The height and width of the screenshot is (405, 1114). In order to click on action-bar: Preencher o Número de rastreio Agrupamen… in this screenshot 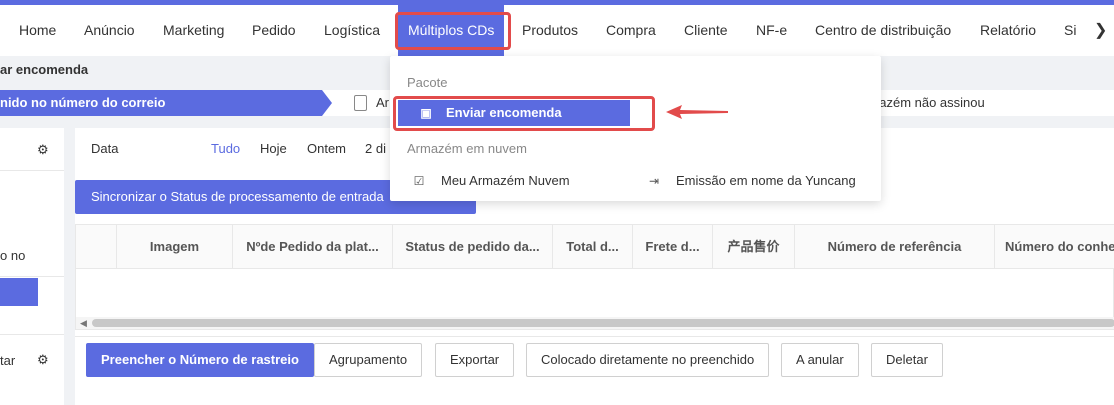, I will do `click(594, 366)`.